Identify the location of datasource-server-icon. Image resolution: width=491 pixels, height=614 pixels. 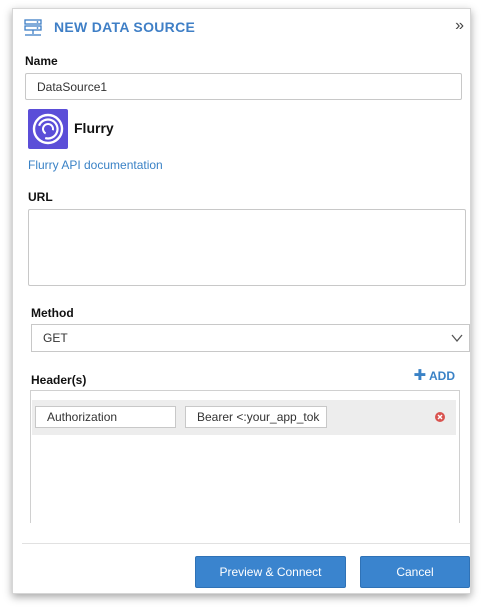
(33, 27).